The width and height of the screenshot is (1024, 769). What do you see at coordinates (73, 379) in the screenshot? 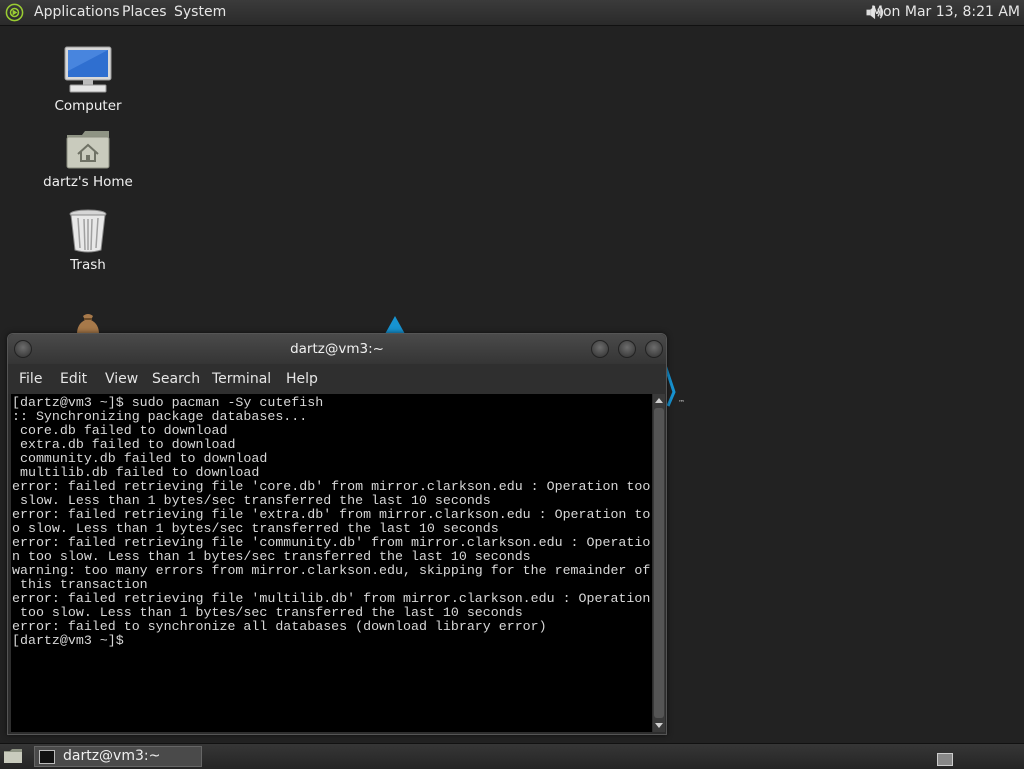
I see `menu-edit: Edit` at bounding box center [73, 379].